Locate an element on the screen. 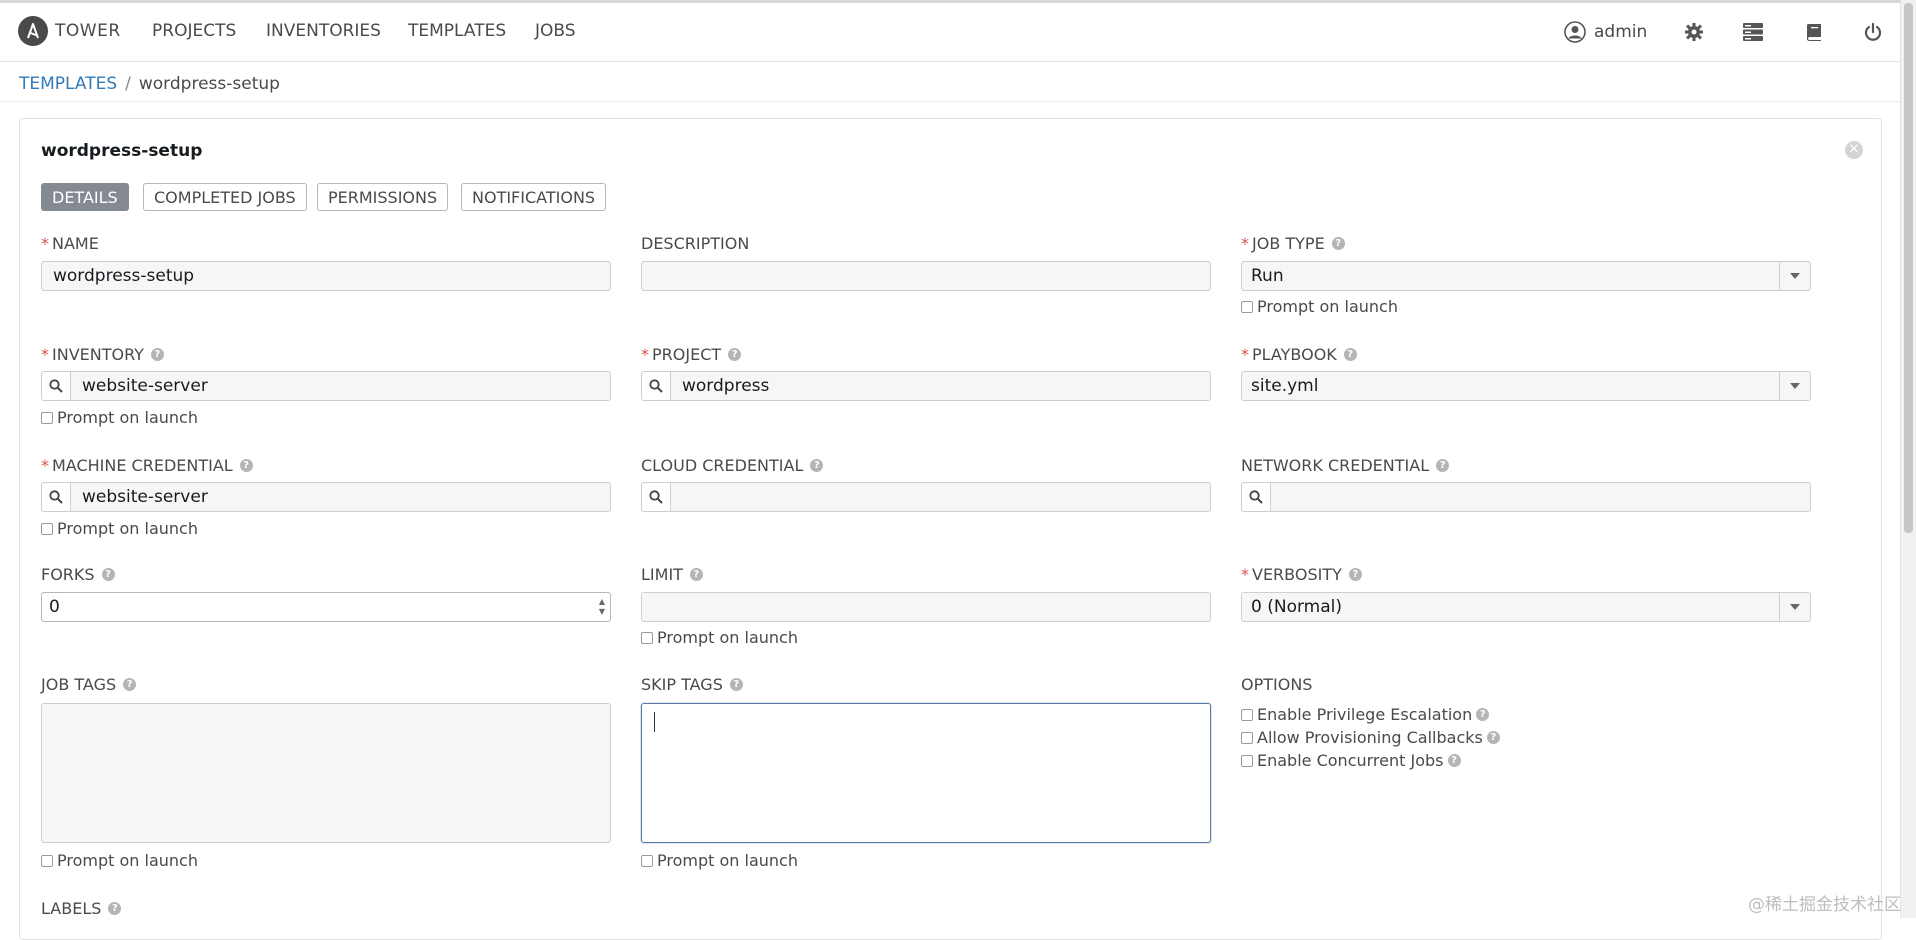 This screenshot has height=940, width=1916. nav-jobs-link: JOBS is located at coordinates (555, 31).